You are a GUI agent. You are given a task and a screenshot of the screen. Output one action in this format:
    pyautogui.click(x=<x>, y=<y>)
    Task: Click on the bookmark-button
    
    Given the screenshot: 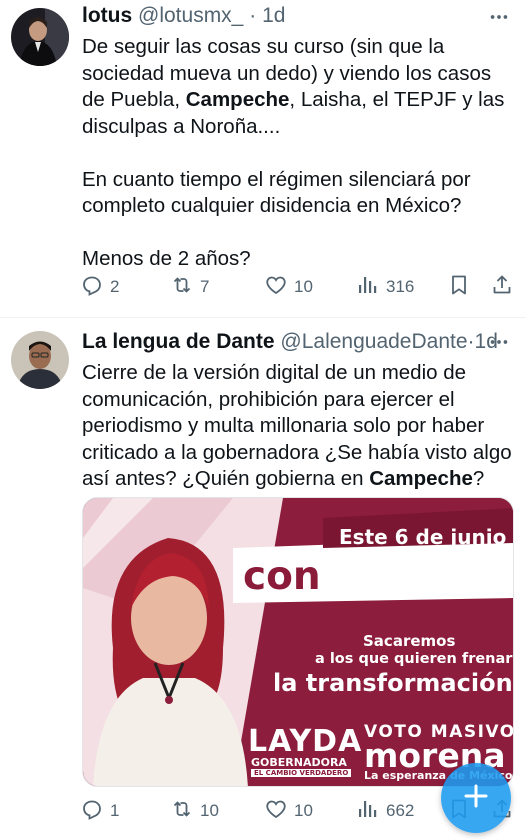 What is the action you would take?
    pyautogui.click(x=459, y=287)
    